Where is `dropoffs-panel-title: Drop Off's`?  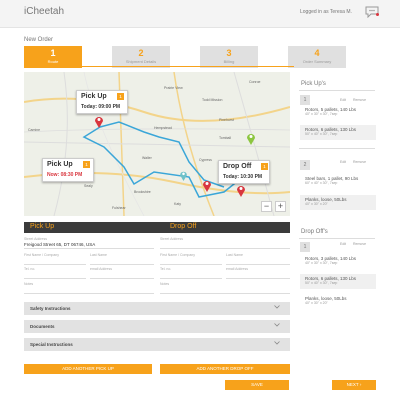 dropoffs-panel-title: Drop Off's is located at coordinates (314, 232).